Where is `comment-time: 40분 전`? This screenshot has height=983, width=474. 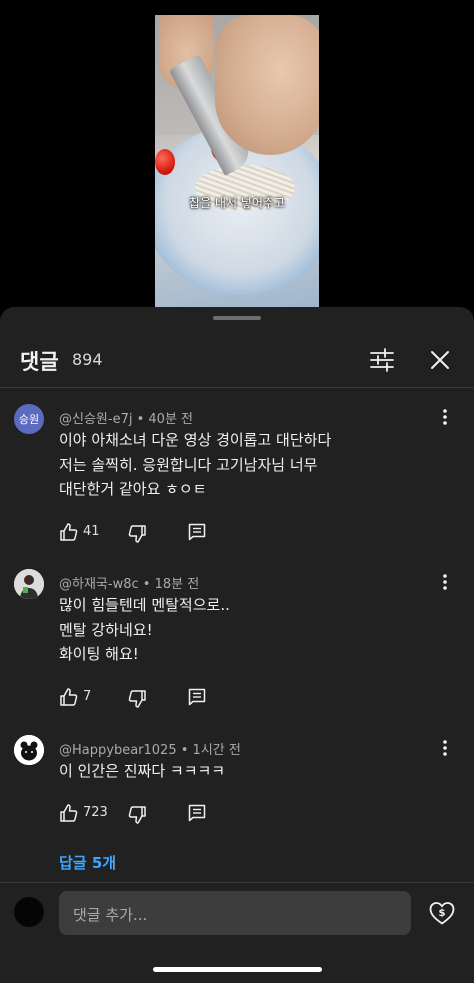
comment-time: 40분 전 is located at coordinates (171, 419).